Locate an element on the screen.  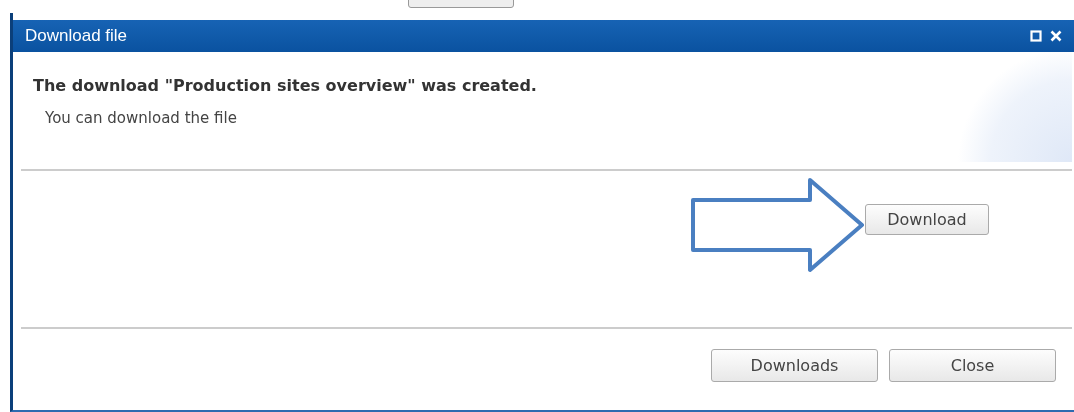
downloads-button: Downloads is located at coordinates (794, 365).